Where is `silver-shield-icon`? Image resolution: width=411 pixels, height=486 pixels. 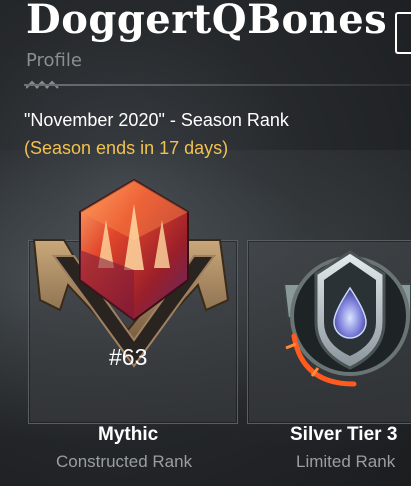 silver-shield-icon is located at coordinates (346, 318).